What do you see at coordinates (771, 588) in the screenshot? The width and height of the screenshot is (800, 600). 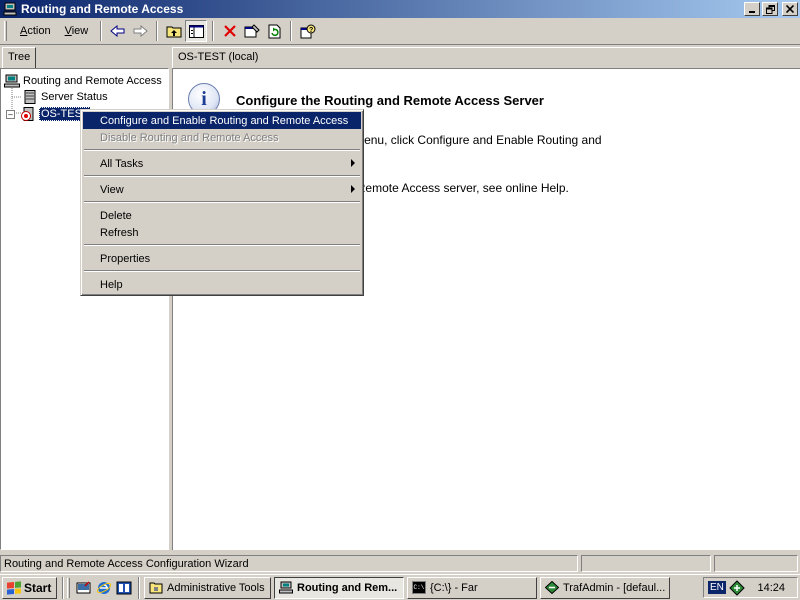 I see `clock: 14:24` at bounding box center [771, 588].